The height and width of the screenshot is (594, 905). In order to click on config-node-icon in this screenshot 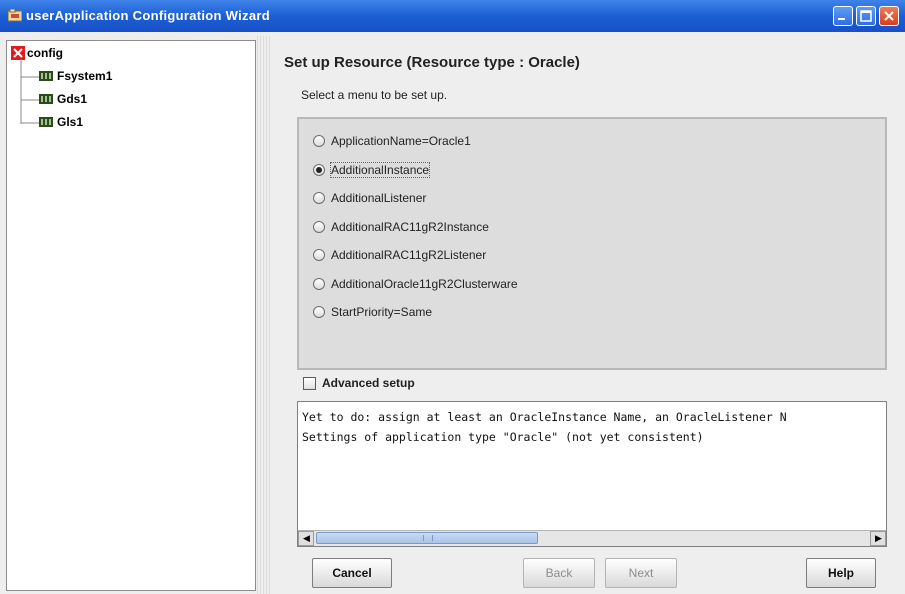, I will do `click(18, 53)`.